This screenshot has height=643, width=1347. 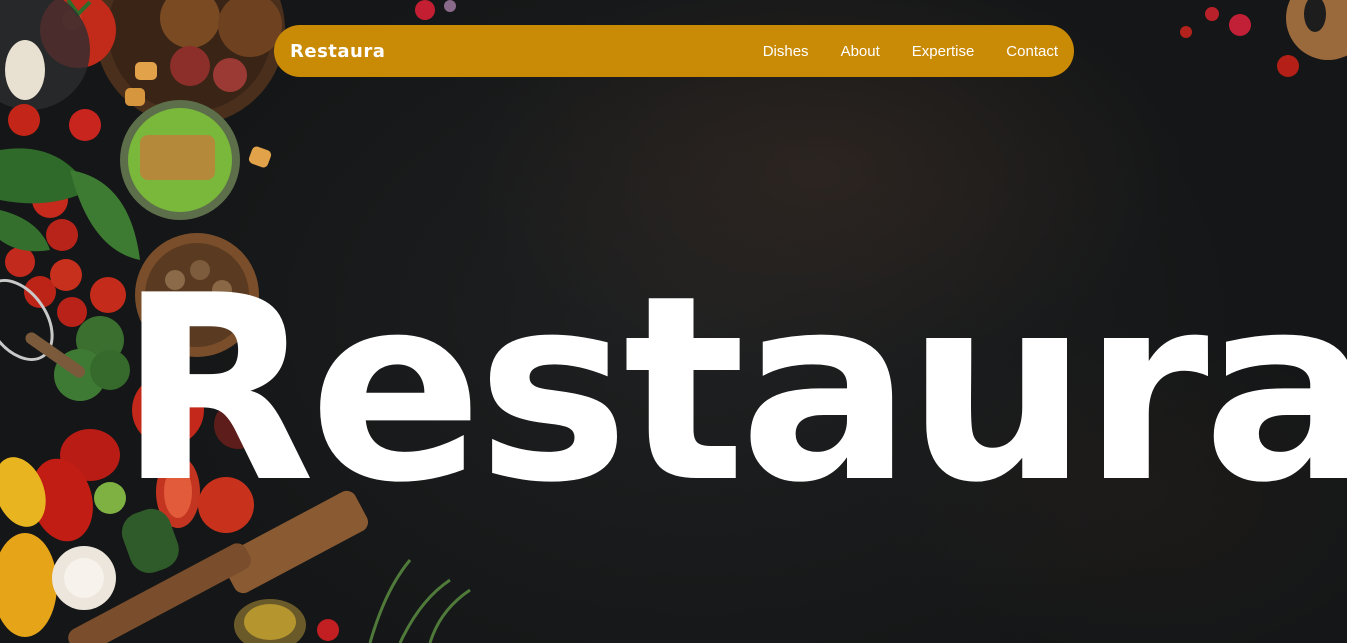 What do you see at coordinates (860, 51) in the screenshot?
I see `nav-link-about: About` at bounding box center [860, 51].